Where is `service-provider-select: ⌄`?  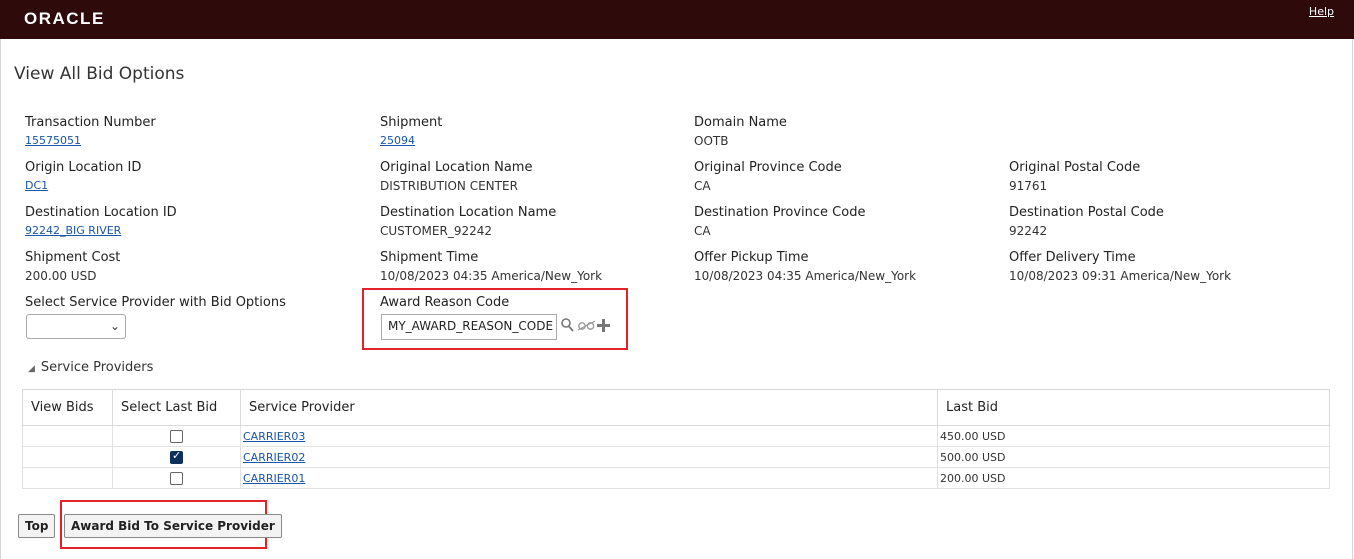 service-provider-select: ⌄ is located at coordinates (76, 326).